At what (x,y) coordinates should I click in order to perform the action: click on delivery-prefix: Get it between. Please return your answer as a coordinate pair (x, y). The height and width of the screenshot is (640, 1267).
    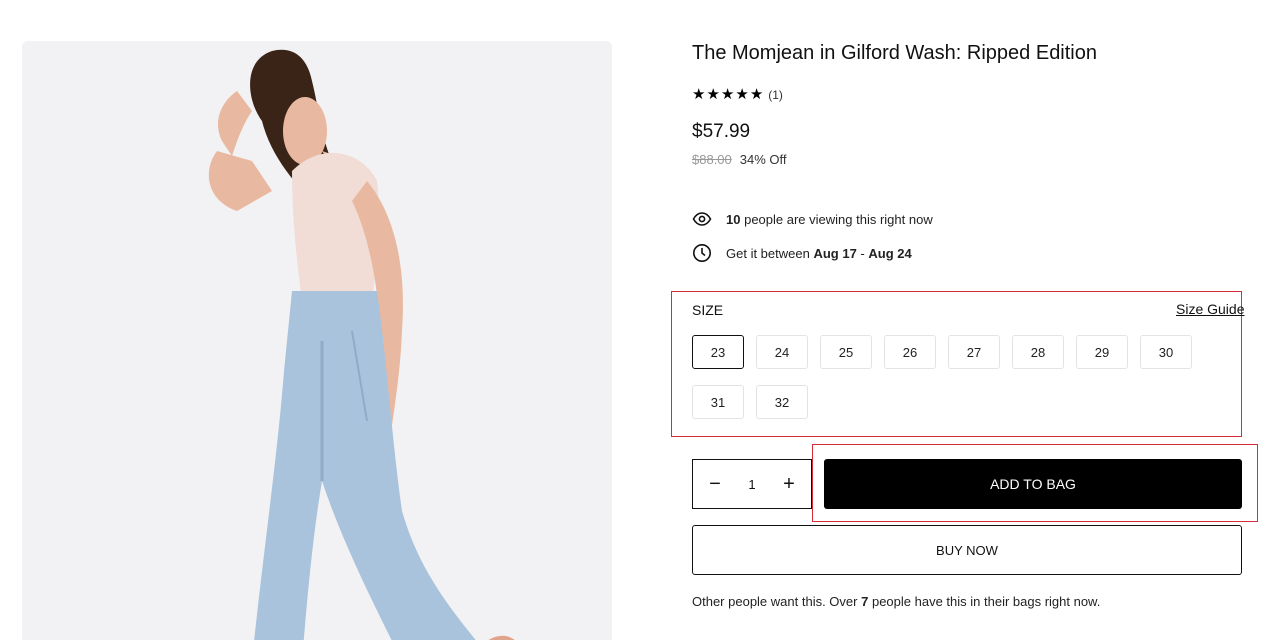
    Looking at the image, I should click on (768, 253).